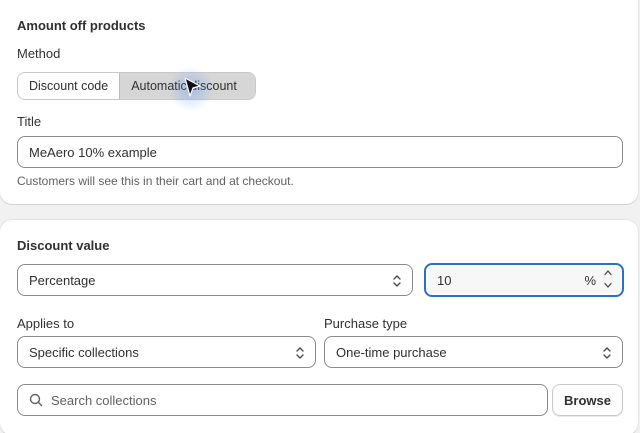 This screenshot has height=433, width=640. What do you see at coordinates (36, 400) in the screenshot?
I see `search-icon` at bounding box center [36, 400].